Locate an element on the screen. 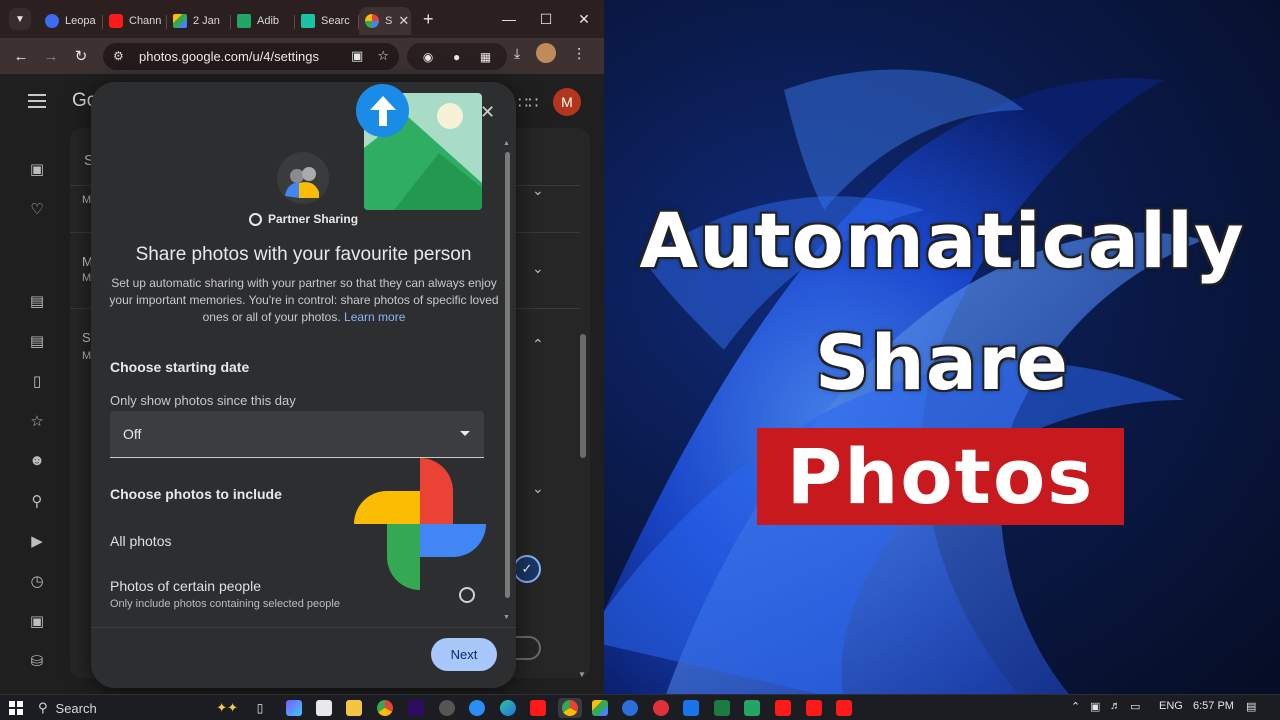 This screenshot has width=1280, height=720. extensions-group: ◉ ● ▦ is located at coordinates (457, 56).